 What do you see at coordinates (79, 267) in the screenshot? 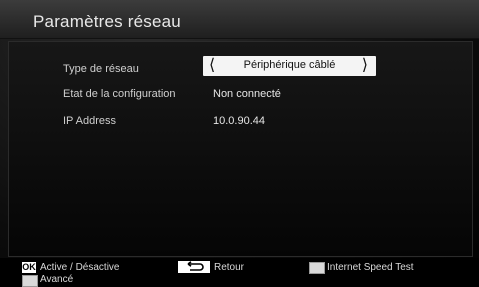
I see `ok-action-label: Active / Désactive` at bounding box center [79, 267].